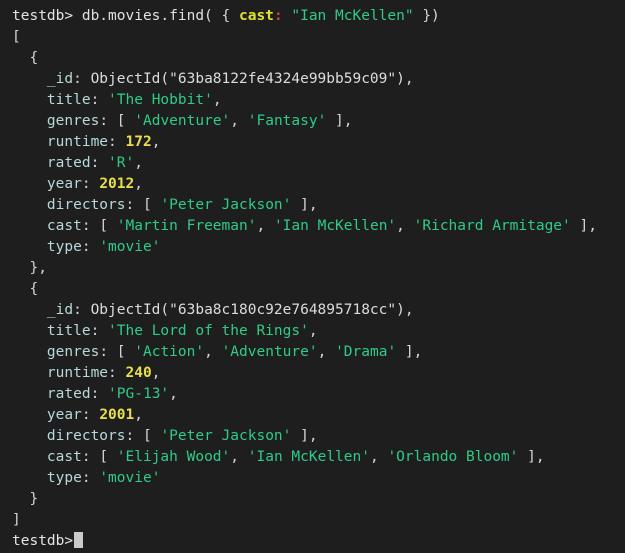 The height and width of the screenshot is (553, 625). What do you see at coordinates (138, 373) in the screenshot?
I see `field-value-number: 240` at bounding box center [138, 373].